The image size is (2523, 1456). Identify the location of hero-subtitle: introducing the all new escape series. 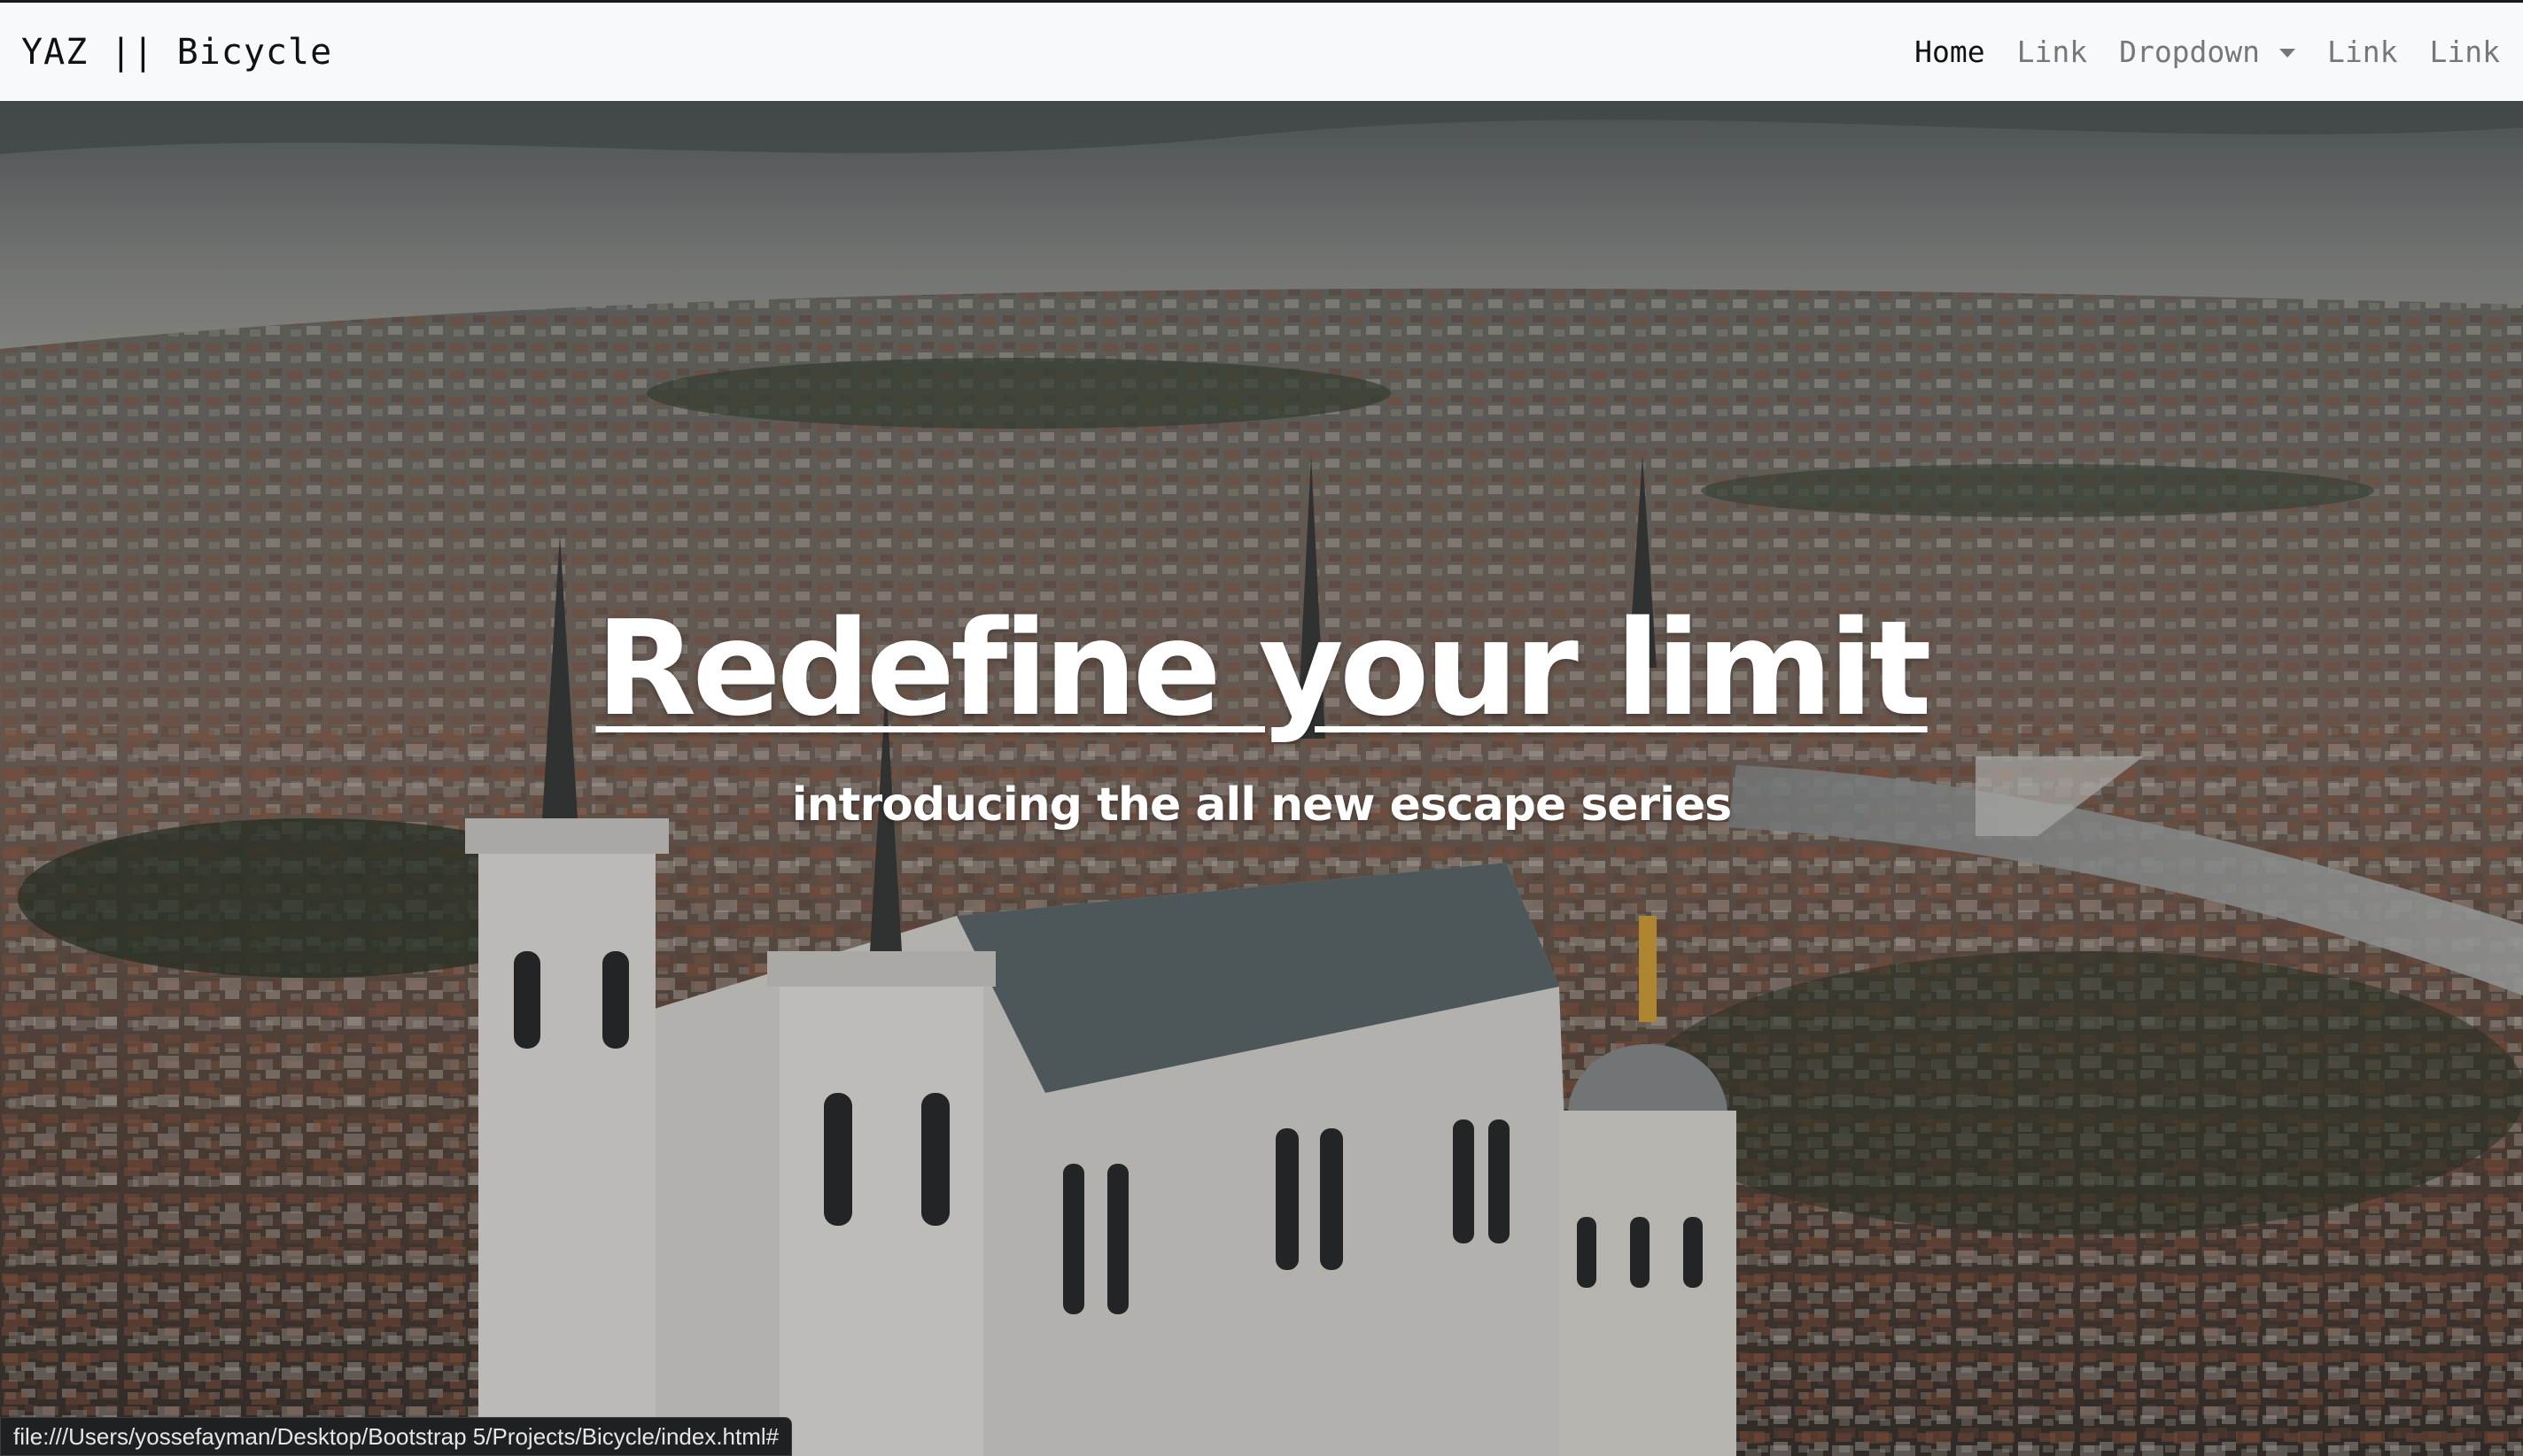
(1261, 805).